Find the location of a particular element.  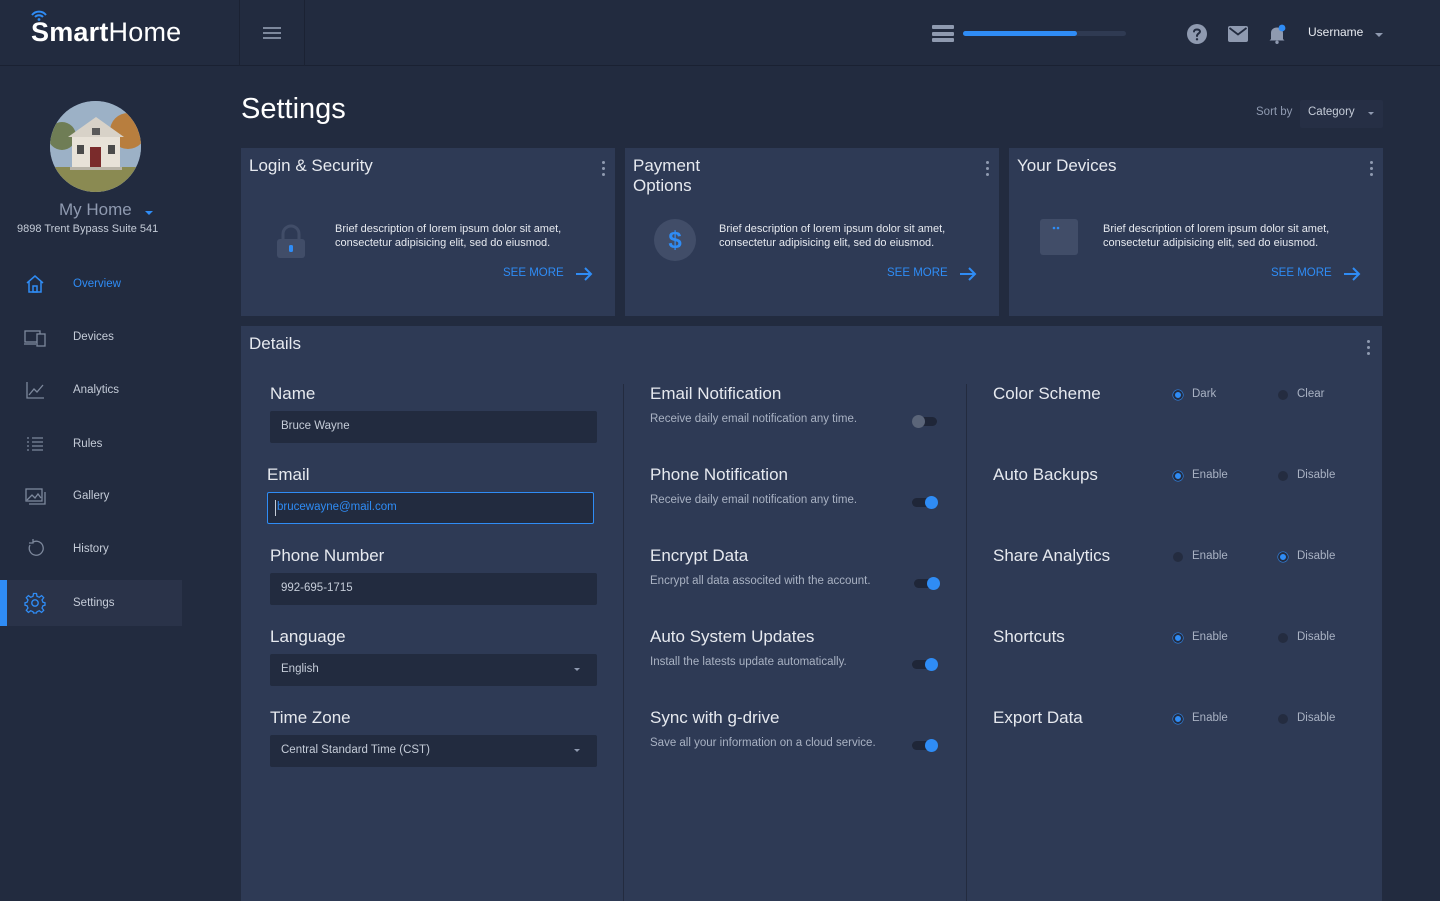

shortcuts-enable-radio: Enable is located at coordinates (1223, 638).